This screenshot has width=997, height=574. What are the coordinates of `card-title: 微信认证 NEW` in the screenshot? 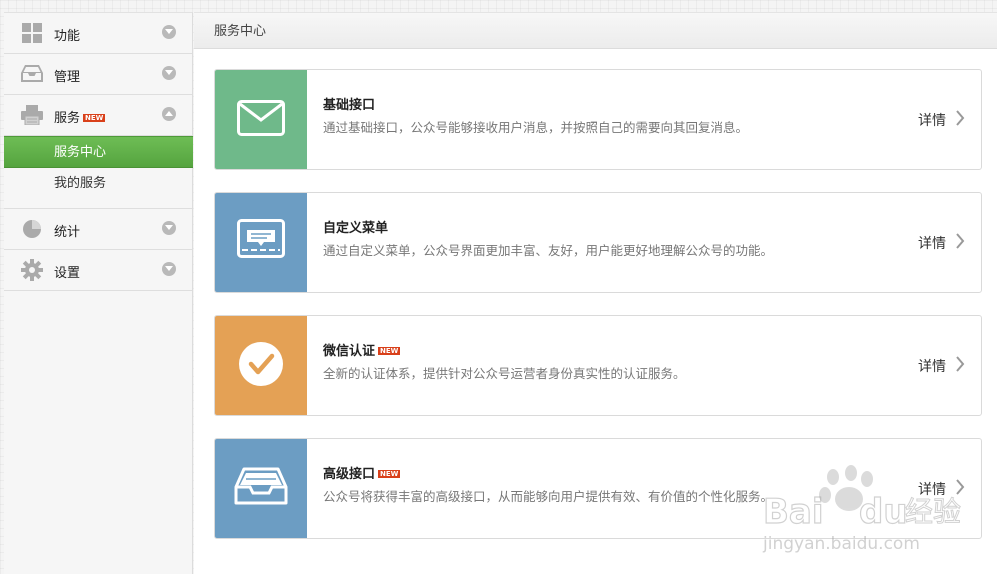 It's located at (362, 351).